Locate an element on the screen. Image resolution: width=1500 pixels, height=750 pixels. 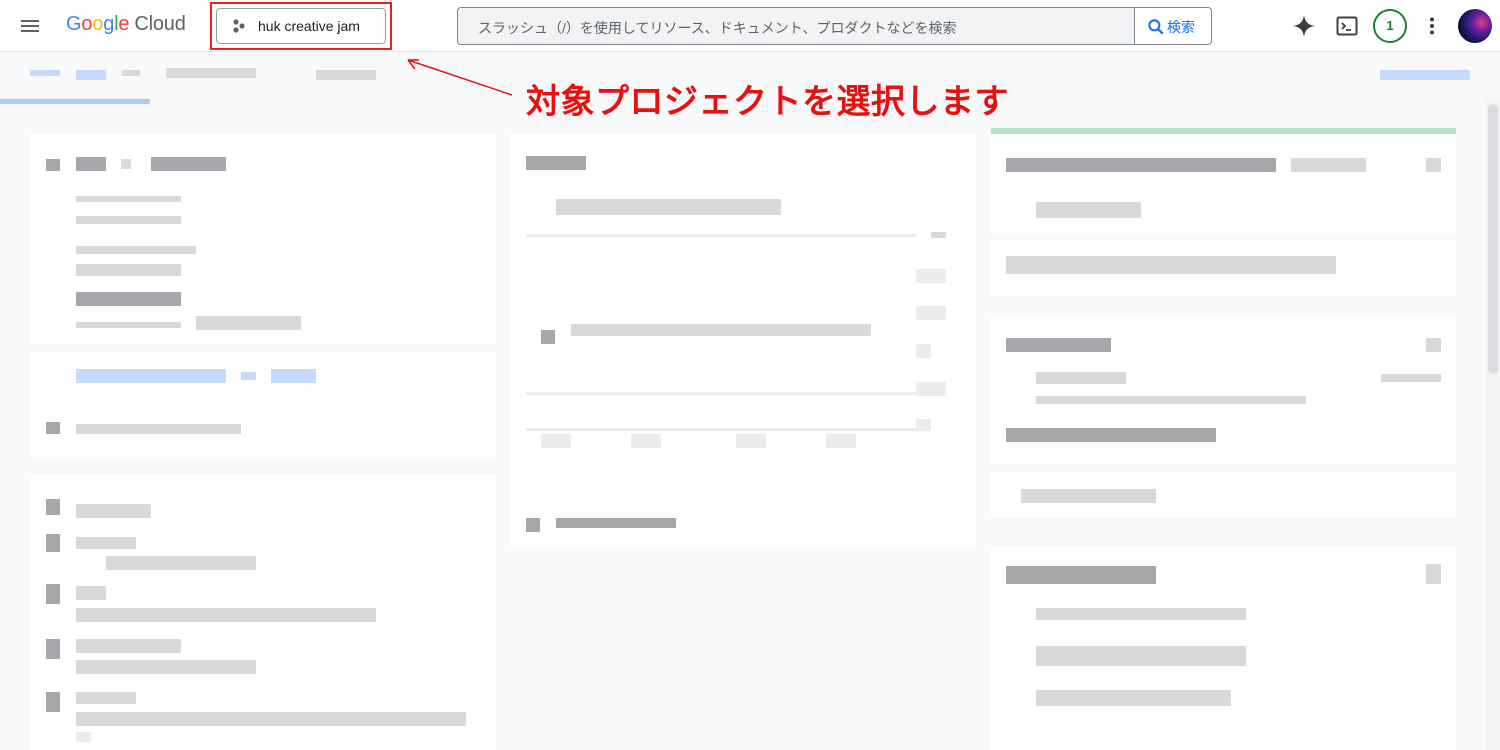
search-input: スラッシュ（/）を使用してリソース、ドキュメント、プロダクトなどを検索 is located at coordinates (717, 28).